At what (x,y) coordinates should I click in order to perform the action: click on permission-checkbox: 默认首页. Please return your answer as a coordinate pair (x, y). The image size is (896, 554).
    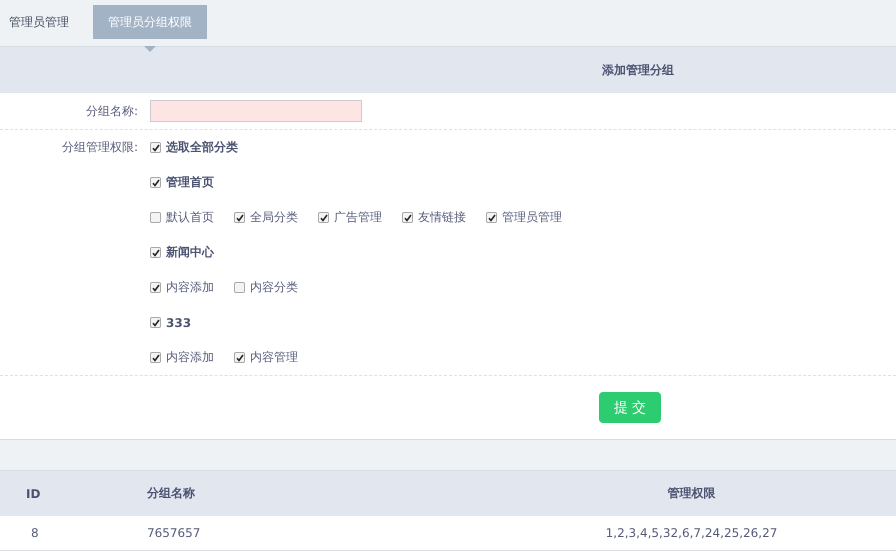
    Looking at the image, I should click on (182, 217).